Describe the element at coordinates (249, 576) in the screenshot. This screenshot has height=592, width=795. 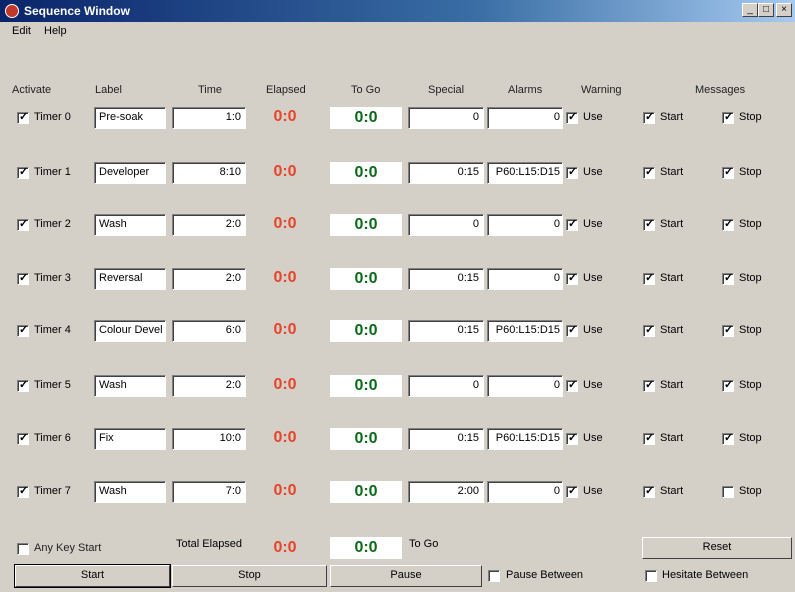
I see `stop-button: Stop` at that location.